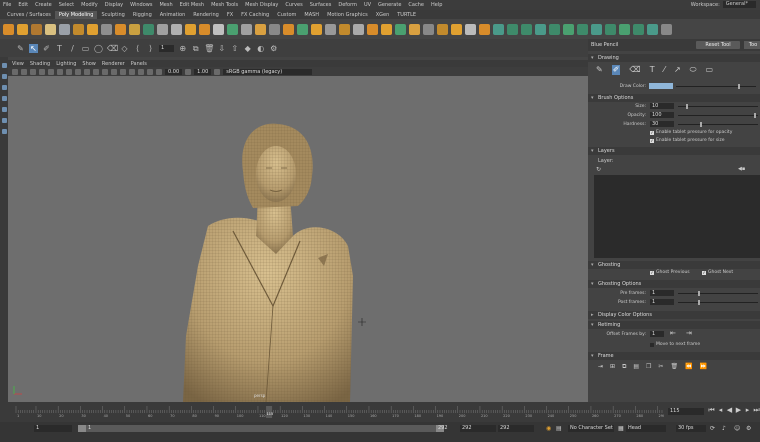 The height and width of the screenshot is (442, 760). Describe the element at coordinates (255, 15) in the screenshot. I see `shelf-tab-fx-caching: FX Caching` at that location.